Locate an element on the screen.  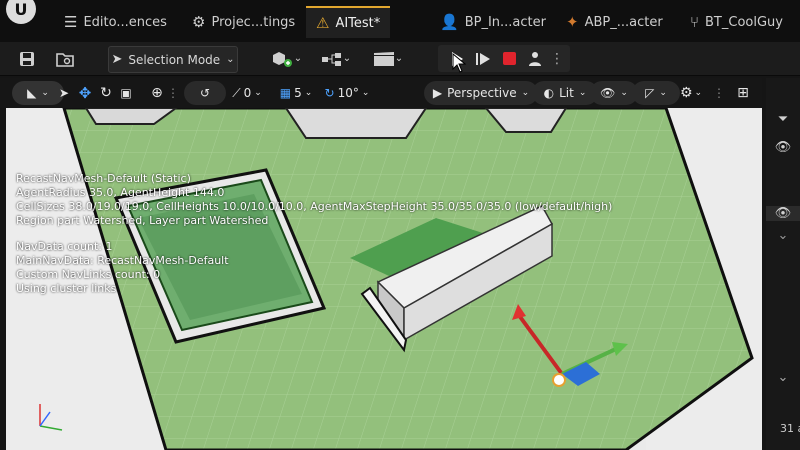
tab-bp-character: 👤 BP_In...acter is located at coordinates (493, 22).